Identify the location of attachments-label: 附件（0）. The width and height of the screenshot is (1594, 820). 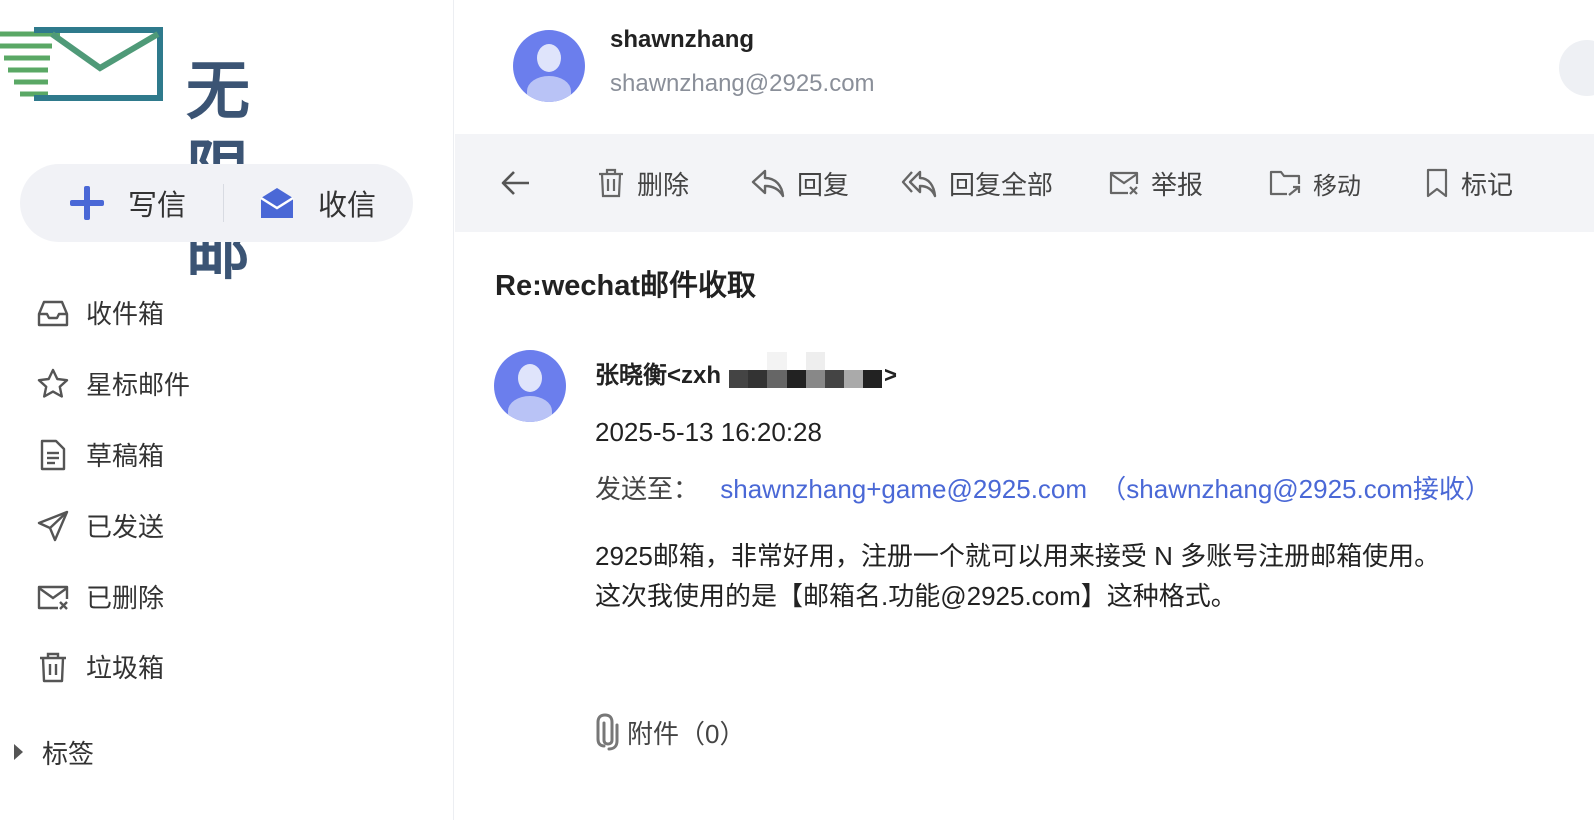
(686, 733).